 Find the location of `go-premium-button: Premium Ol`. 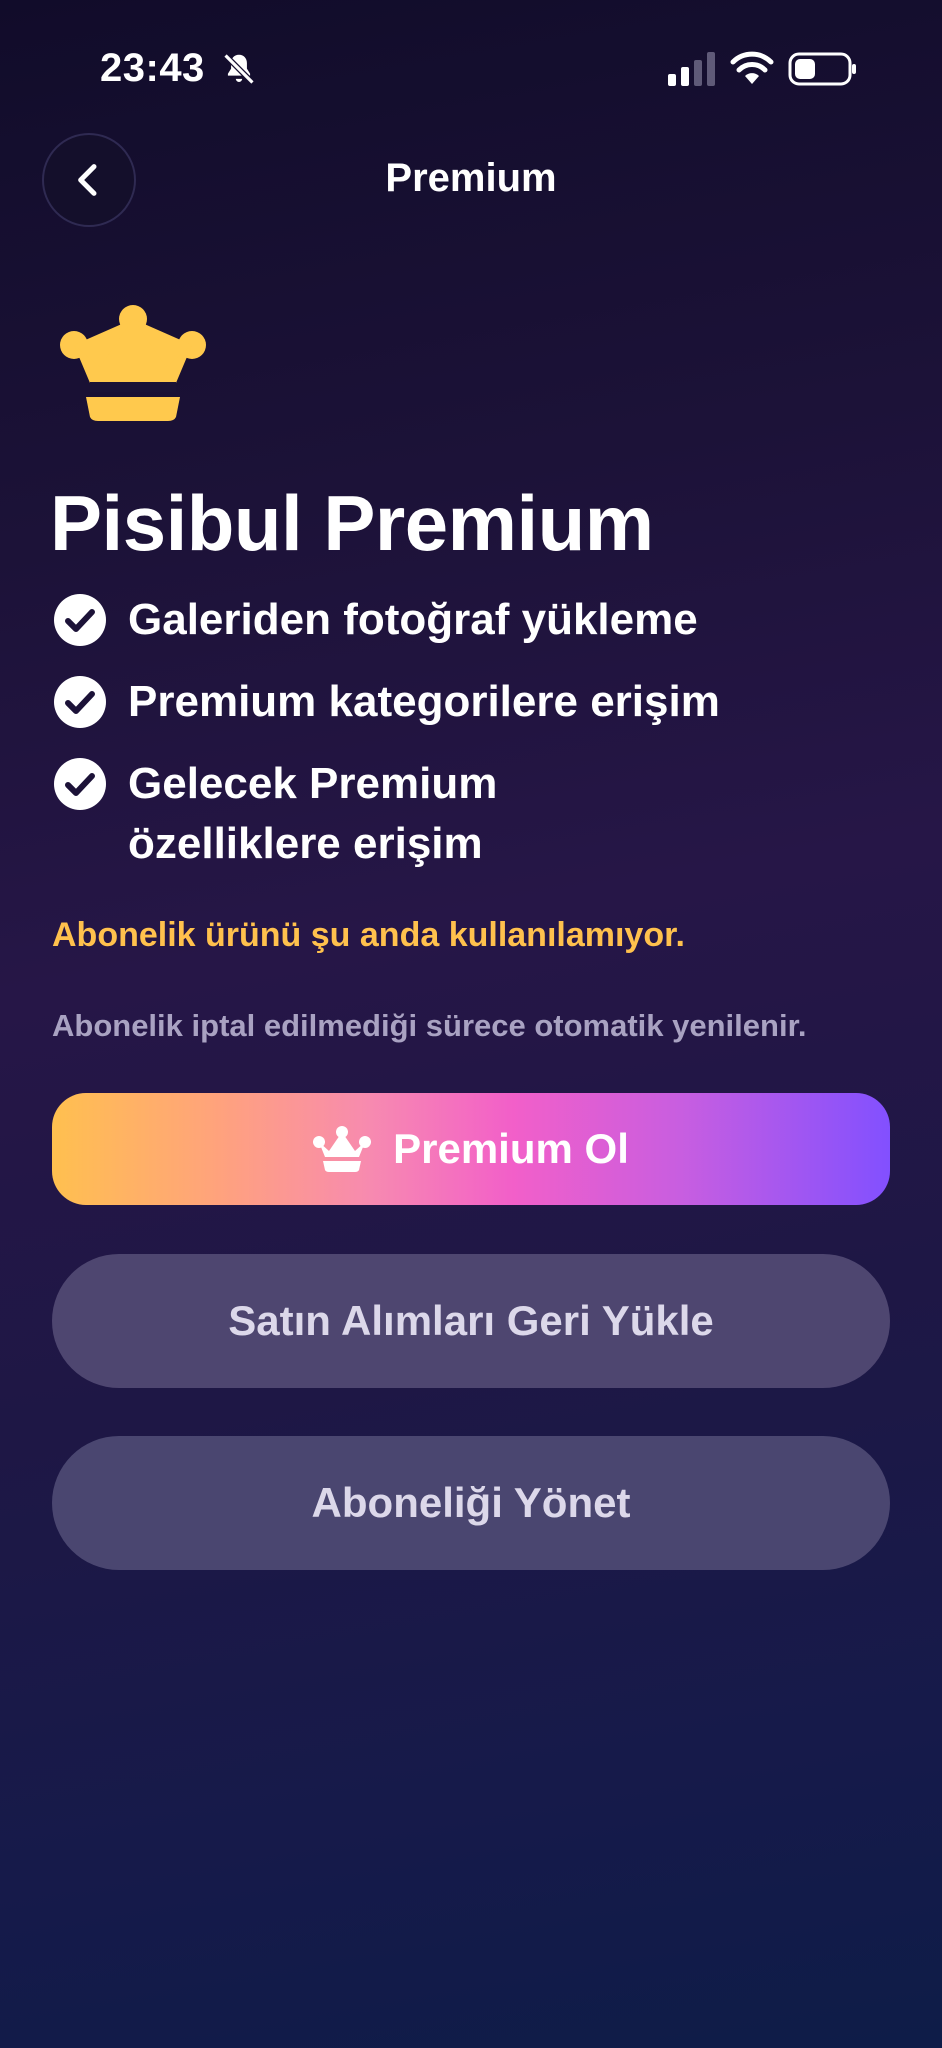

go-premium-button: Premium Ol is located at coordinates (471, 1149).